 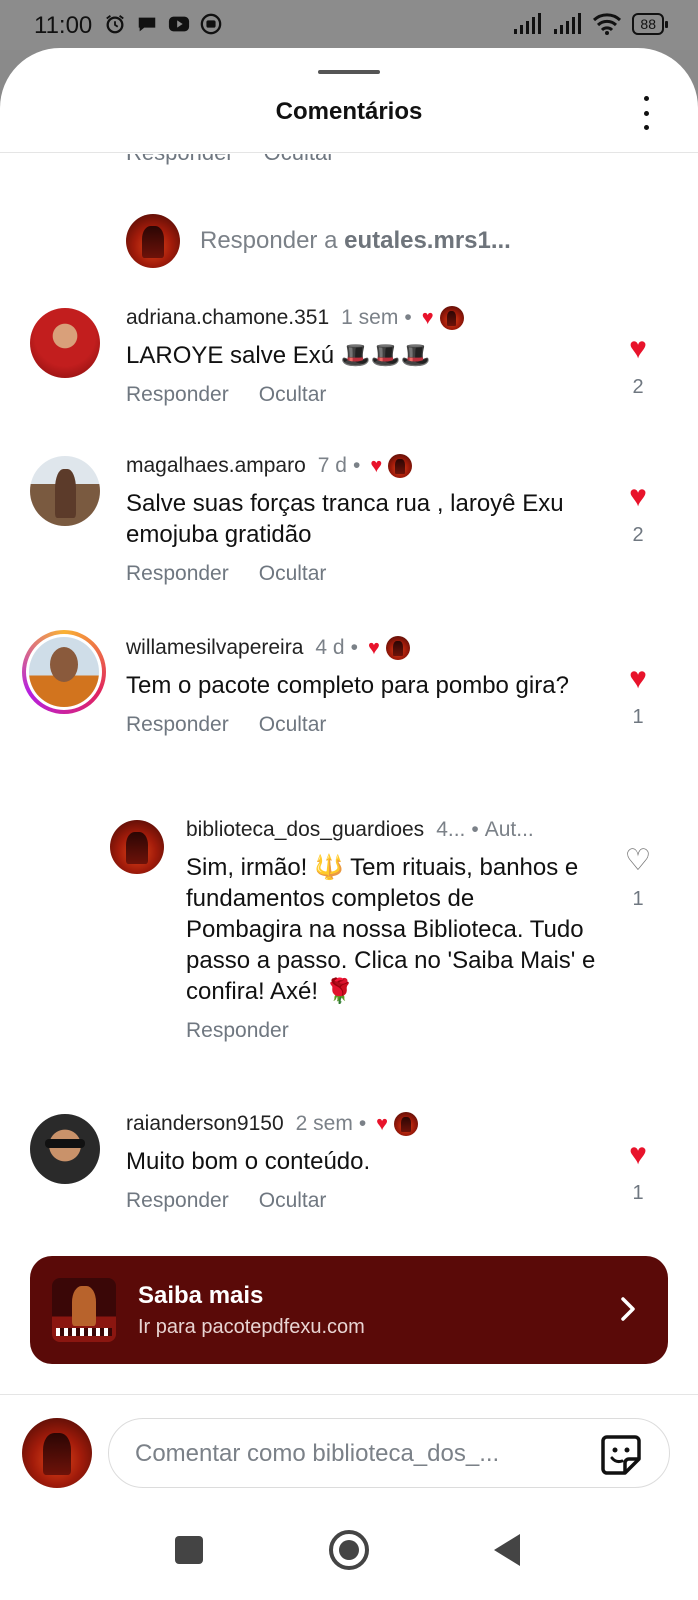 I want to click on home-button, so click(x=349, y=1550).